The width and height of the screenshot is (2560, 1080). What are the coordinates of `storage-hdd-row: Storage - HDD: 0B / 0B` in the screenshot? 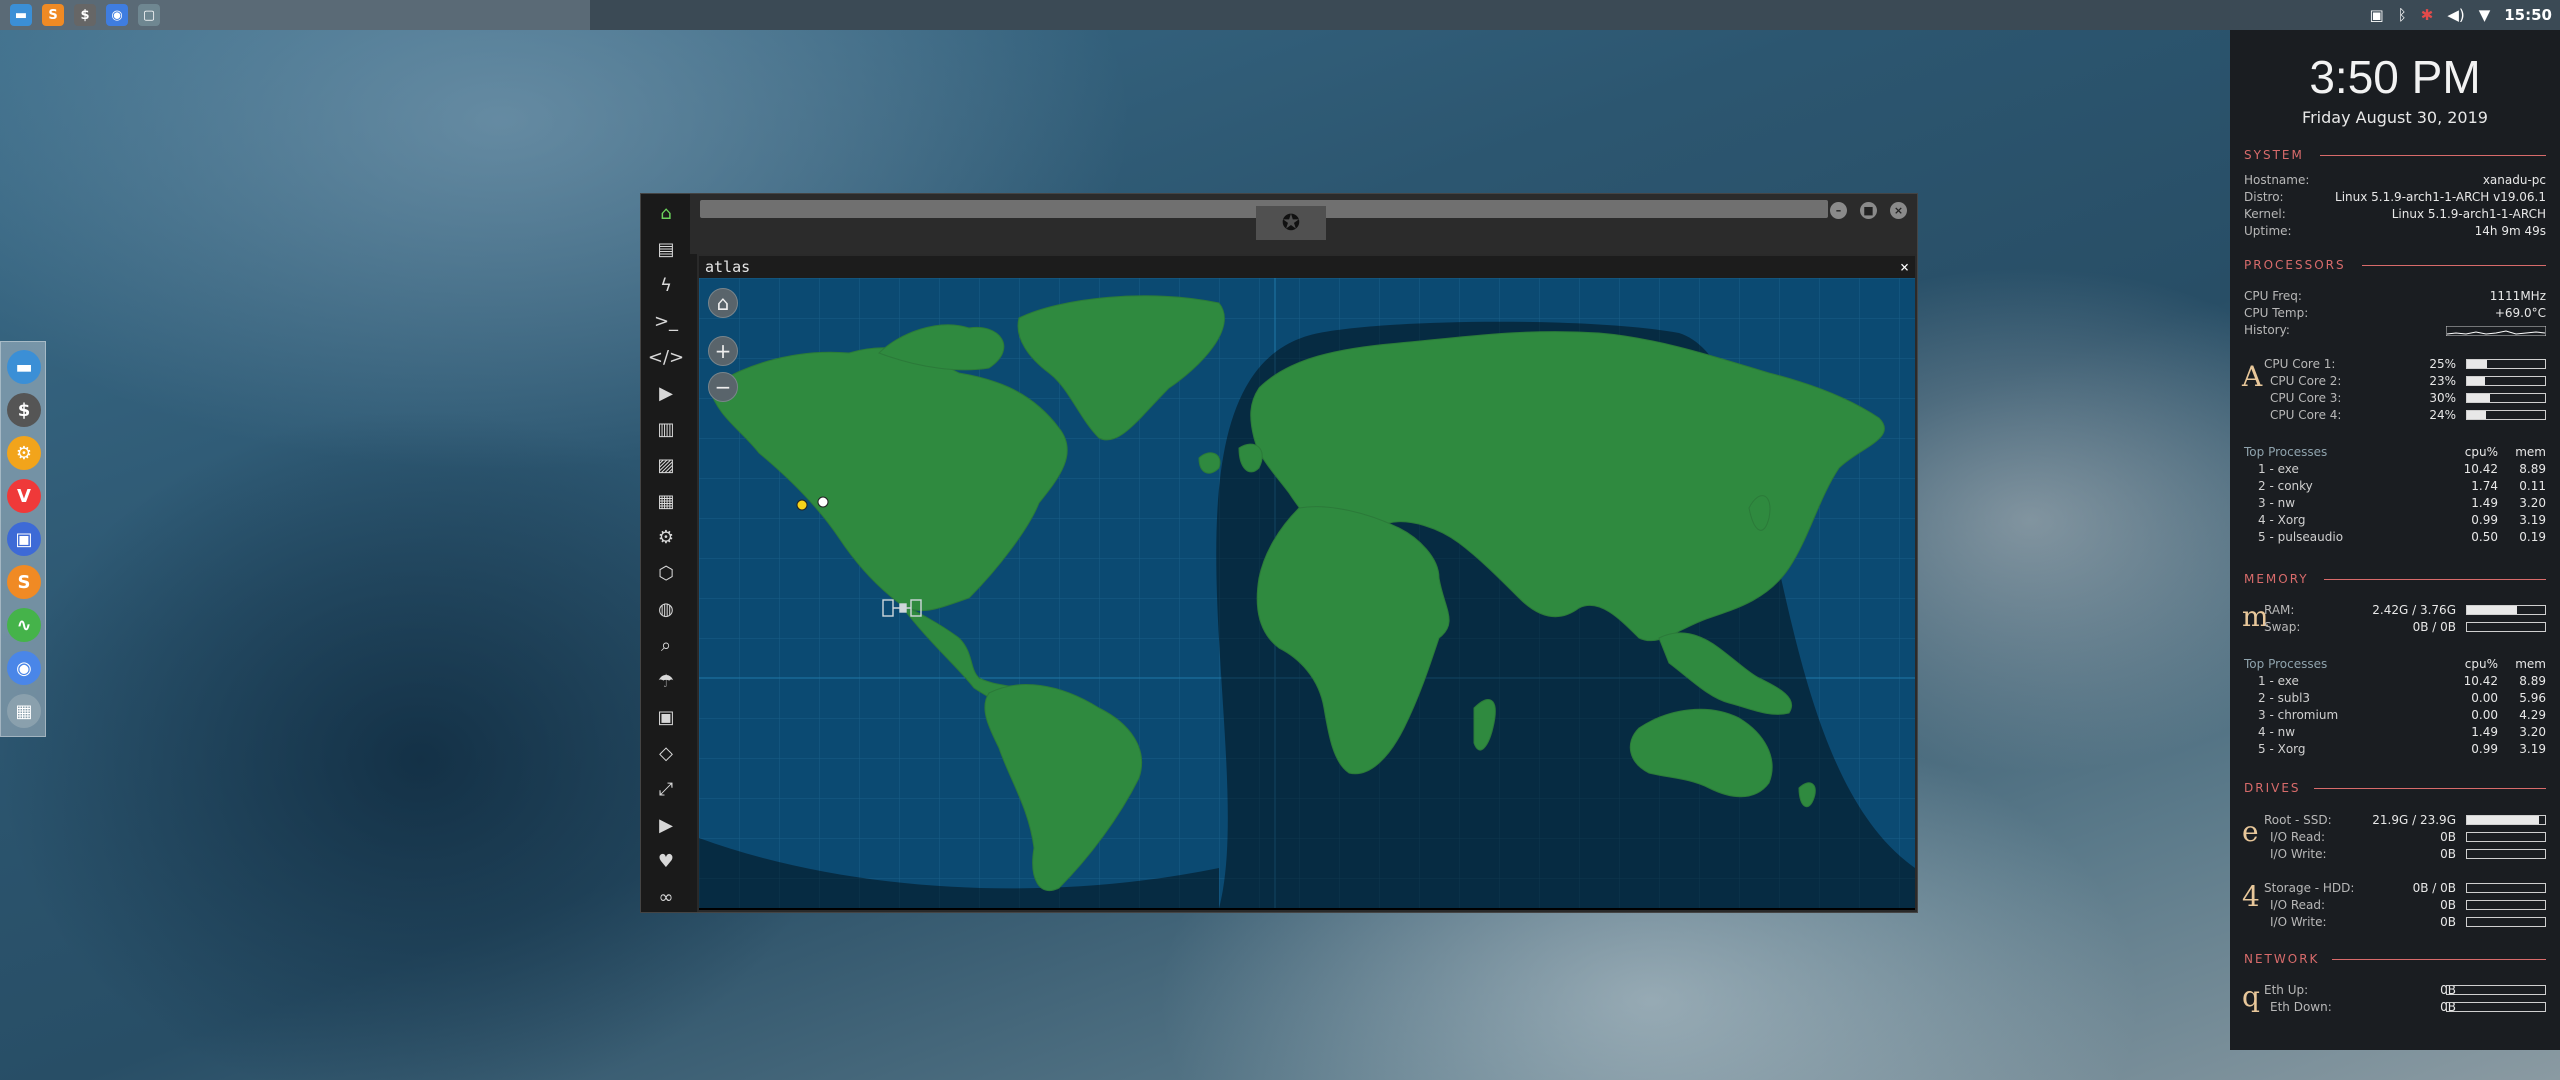 It's located at (2405, 888).